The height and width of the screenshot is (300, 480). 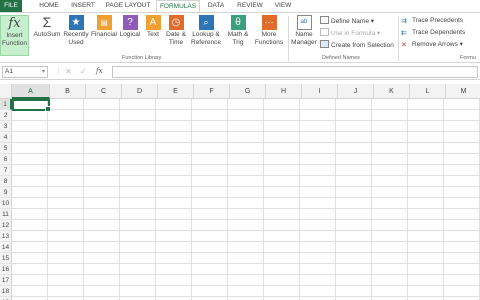 What do you see at coordinates (176, 31) in the screenshot?
I see `date-time-button: ◷ Date & Time` at bounding box center [176, 31].